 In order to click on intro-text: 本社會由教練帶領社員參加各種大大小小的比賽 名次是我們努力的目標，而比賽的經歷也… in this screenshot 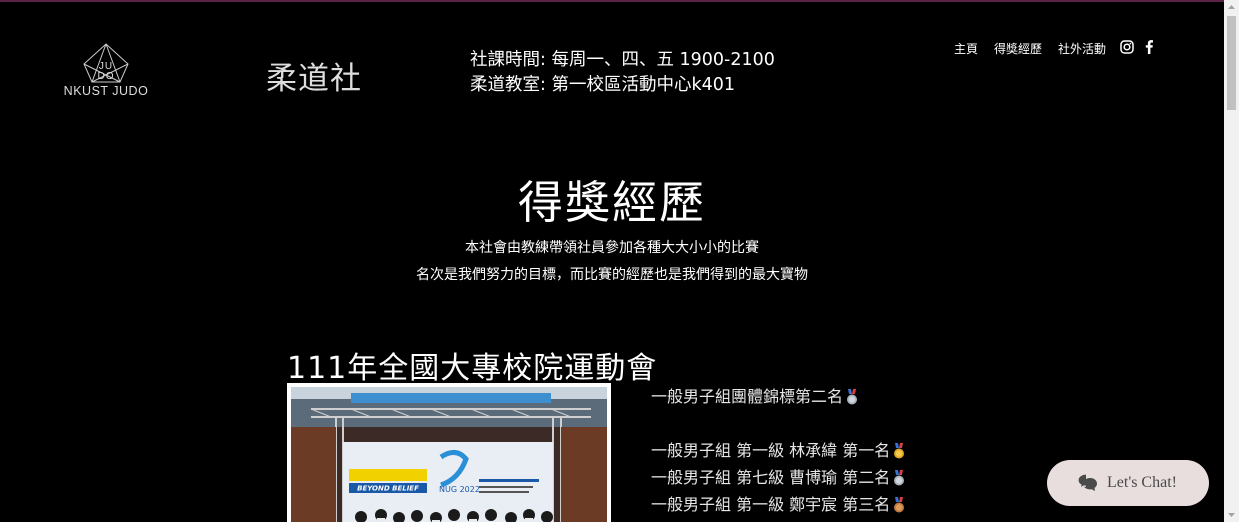, I will do `click(612, 262)`.